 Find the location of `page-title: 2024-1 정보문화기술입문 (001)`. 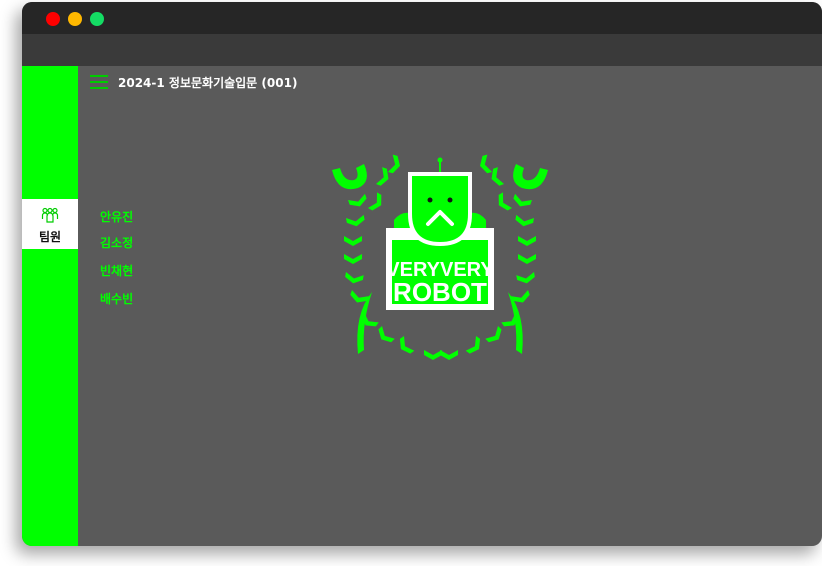

page-title: 2024-1 정보문화기술입문 (001) is located at coordinates (208, 83).